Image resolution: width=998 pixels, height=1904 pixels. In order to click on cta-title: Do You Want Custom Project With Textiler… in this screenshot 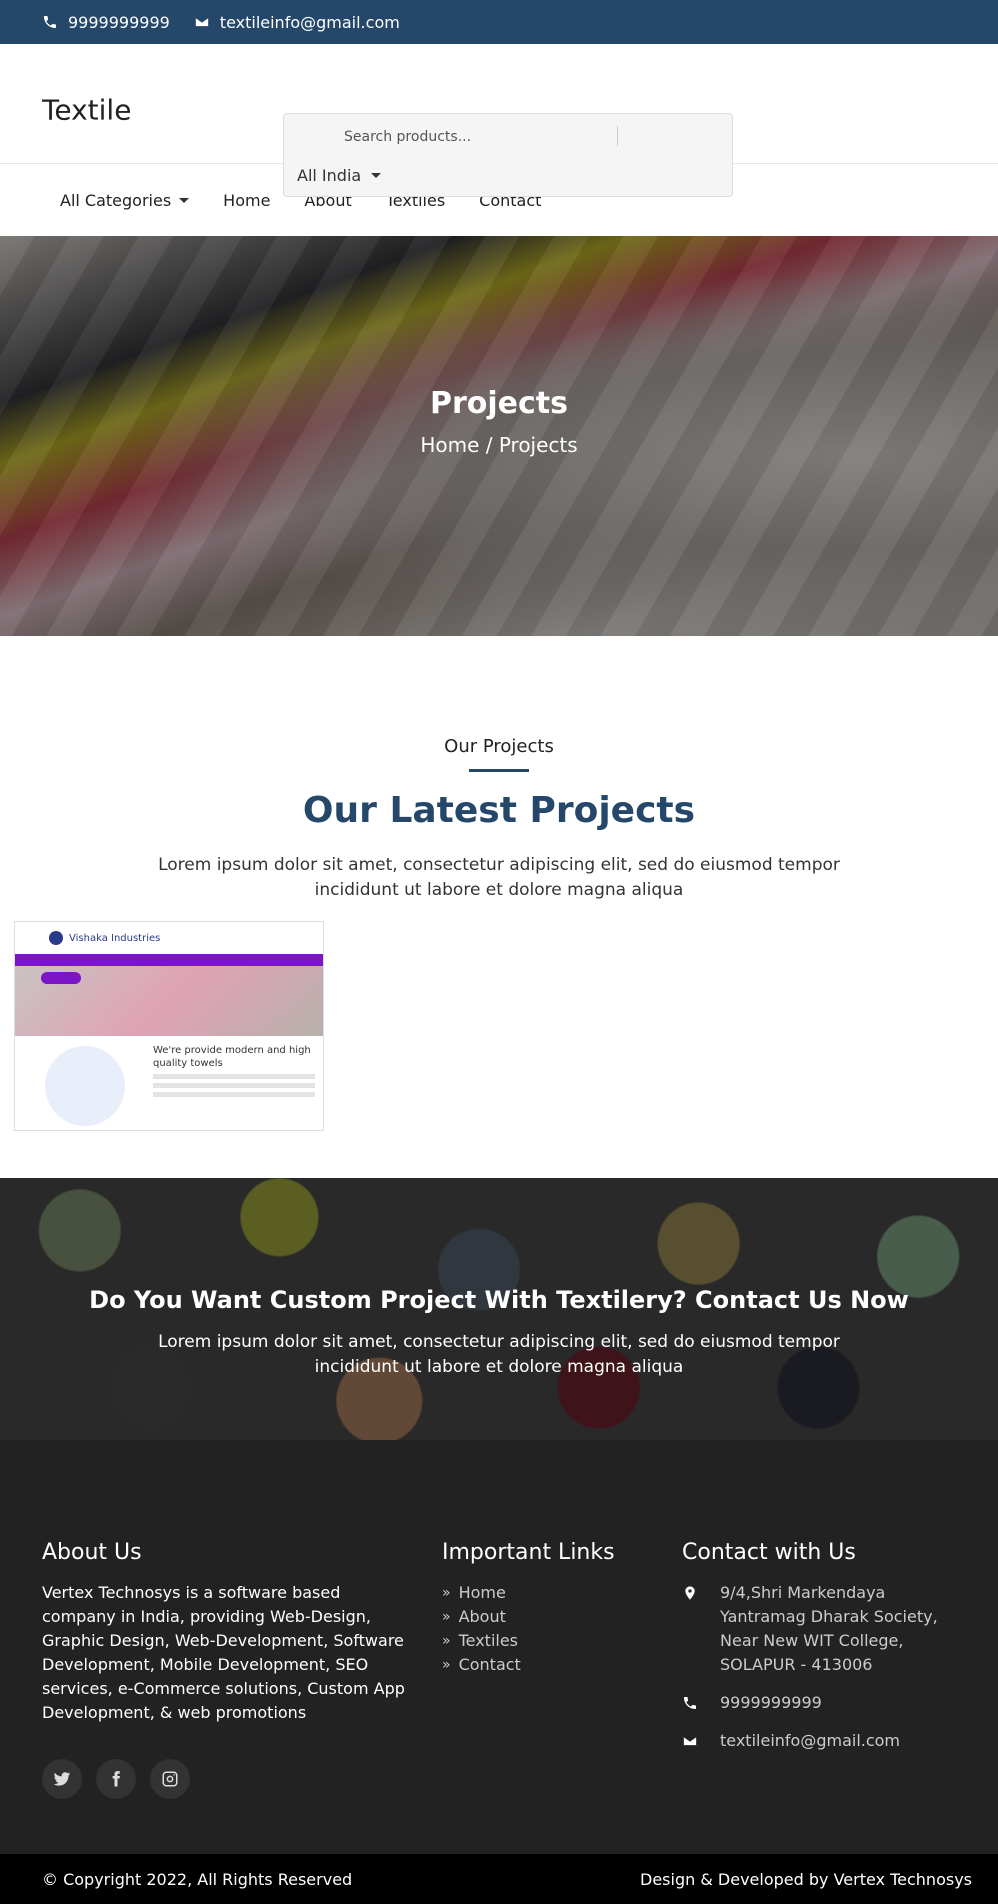, I will do `click(499, 1300)`.